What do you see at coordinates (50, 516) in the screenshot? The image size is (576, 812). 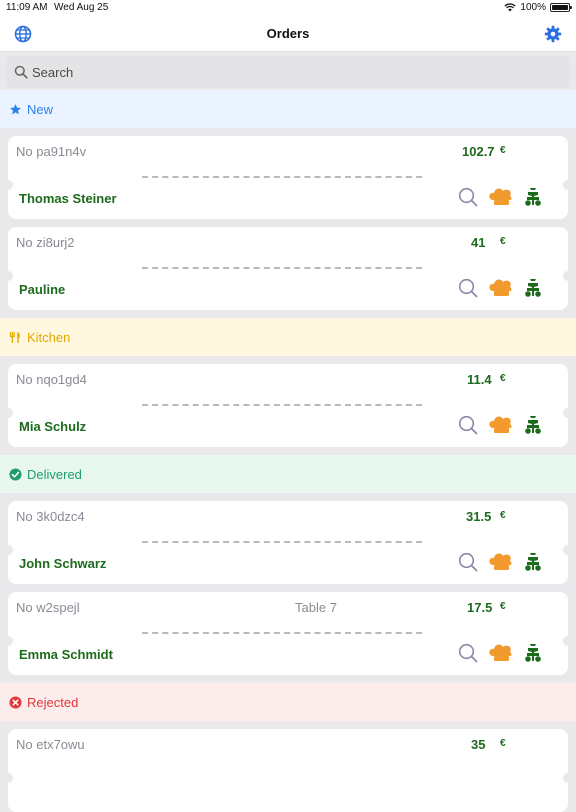 I see `order-number: No 3k0dzc4` at bounding box center [50, 516].